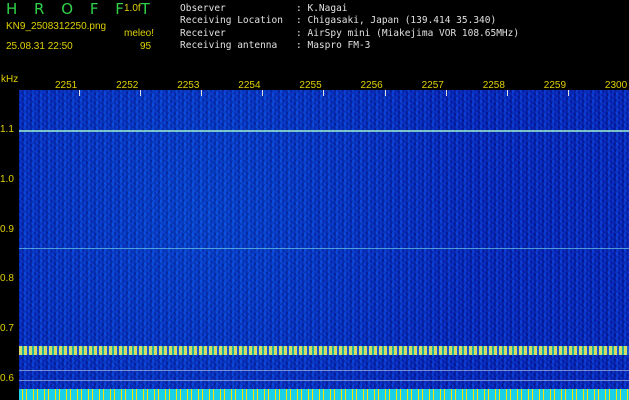 This screenshot has height=400, width=629. Describe the element at coordinates (310, 85) in the screenshot. I see `time-tick-label: 2255` at that location.